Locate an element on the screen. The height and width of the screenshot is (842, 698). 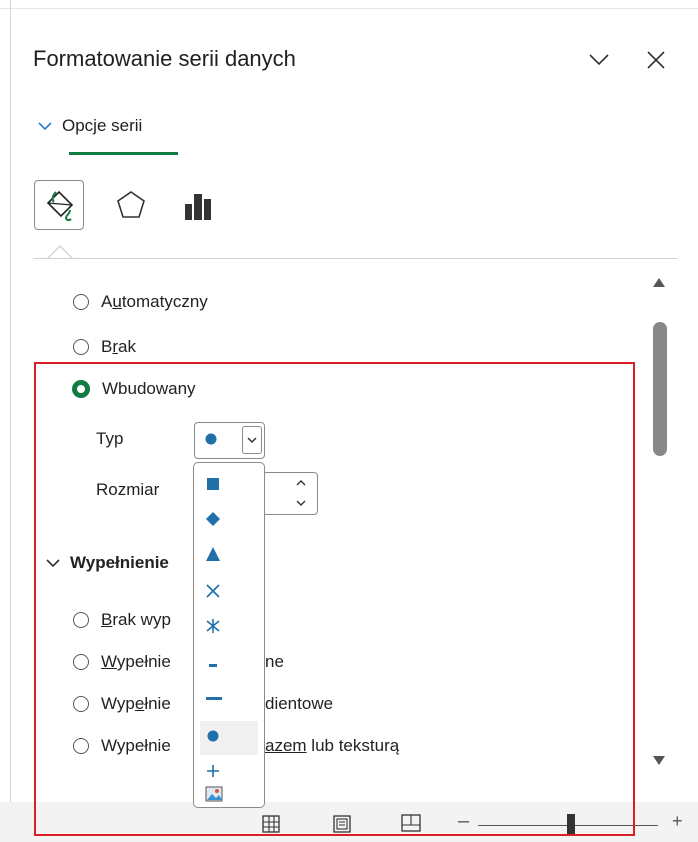
marker-option-diamond is located at coordinates (229, 519).